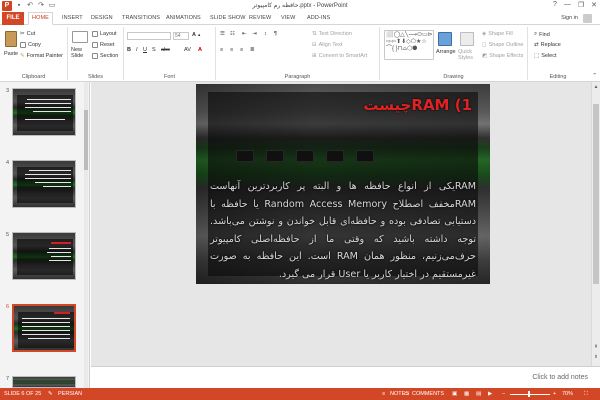 This screenshot has height=400, width=600. What do you see at coordinates (265, 34) in the screenshot?
I see `line-spacing-icon: ↕` at bounding box center [265, 34].